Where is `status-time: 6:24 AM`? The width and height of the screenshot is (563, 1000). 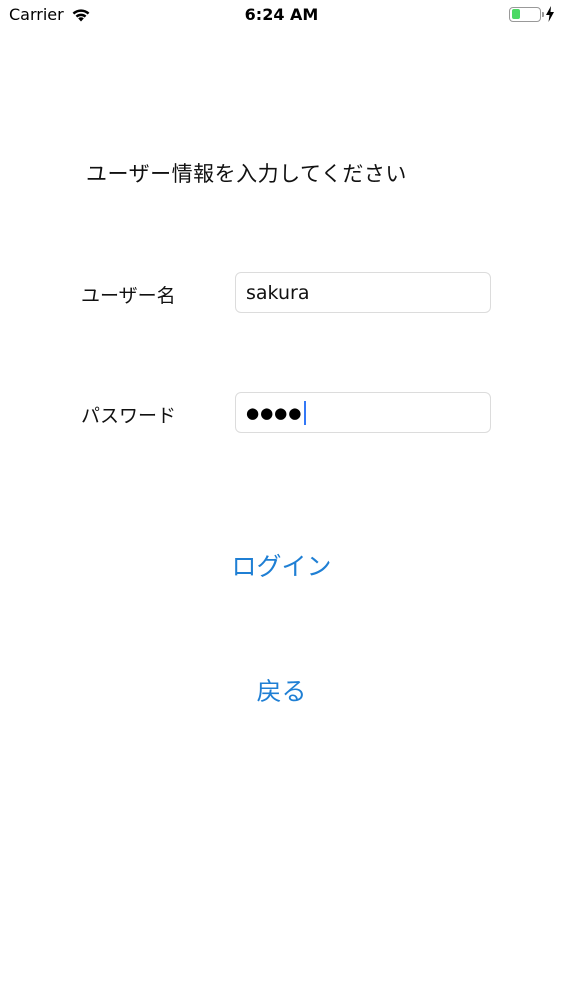
status-time: 6:24 AM is located at coordinates (281, 14).